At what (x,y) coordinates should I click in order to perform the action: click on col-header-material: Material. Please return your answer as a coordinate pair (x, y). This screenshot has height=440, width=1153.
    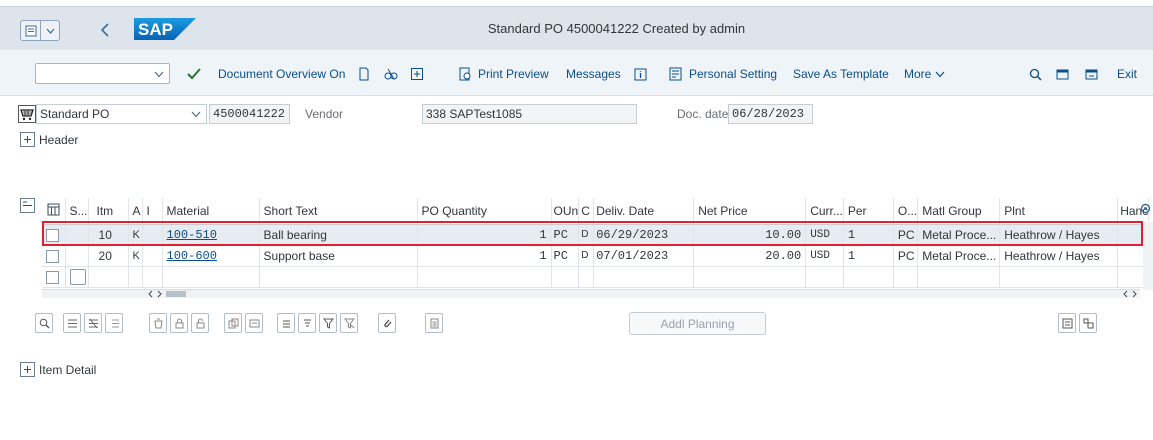
    Looking at the image, I should click on (211, 211).